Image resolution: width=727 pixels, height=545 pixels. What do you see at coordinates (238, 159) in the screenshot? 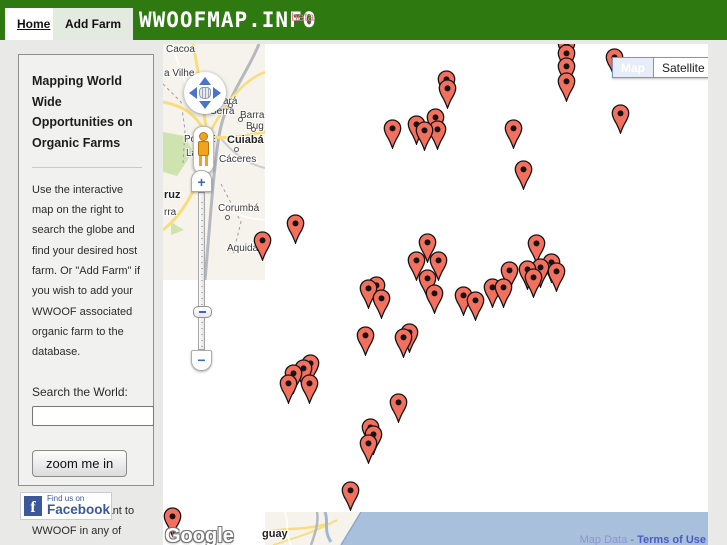
I see `map-place-label: Cáceres` at bounding box center [238, 159].